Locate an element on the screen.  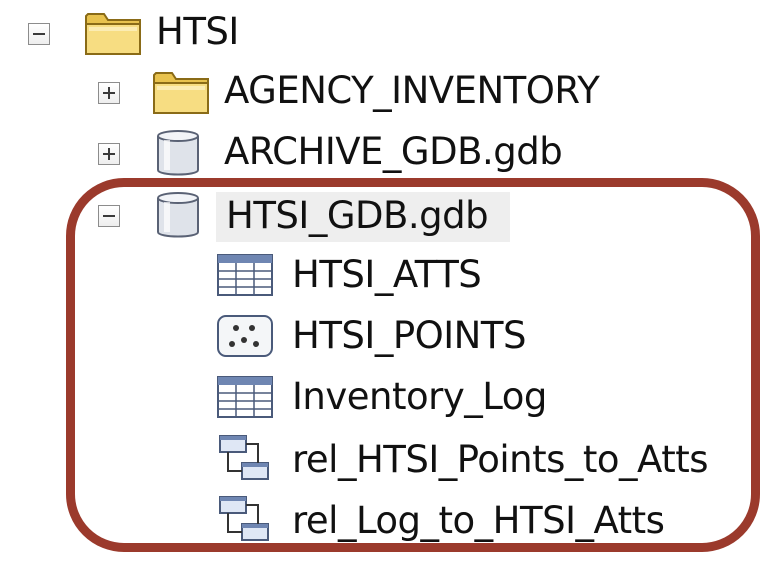
geodatabase-icon is located at coordinates (178, 153).